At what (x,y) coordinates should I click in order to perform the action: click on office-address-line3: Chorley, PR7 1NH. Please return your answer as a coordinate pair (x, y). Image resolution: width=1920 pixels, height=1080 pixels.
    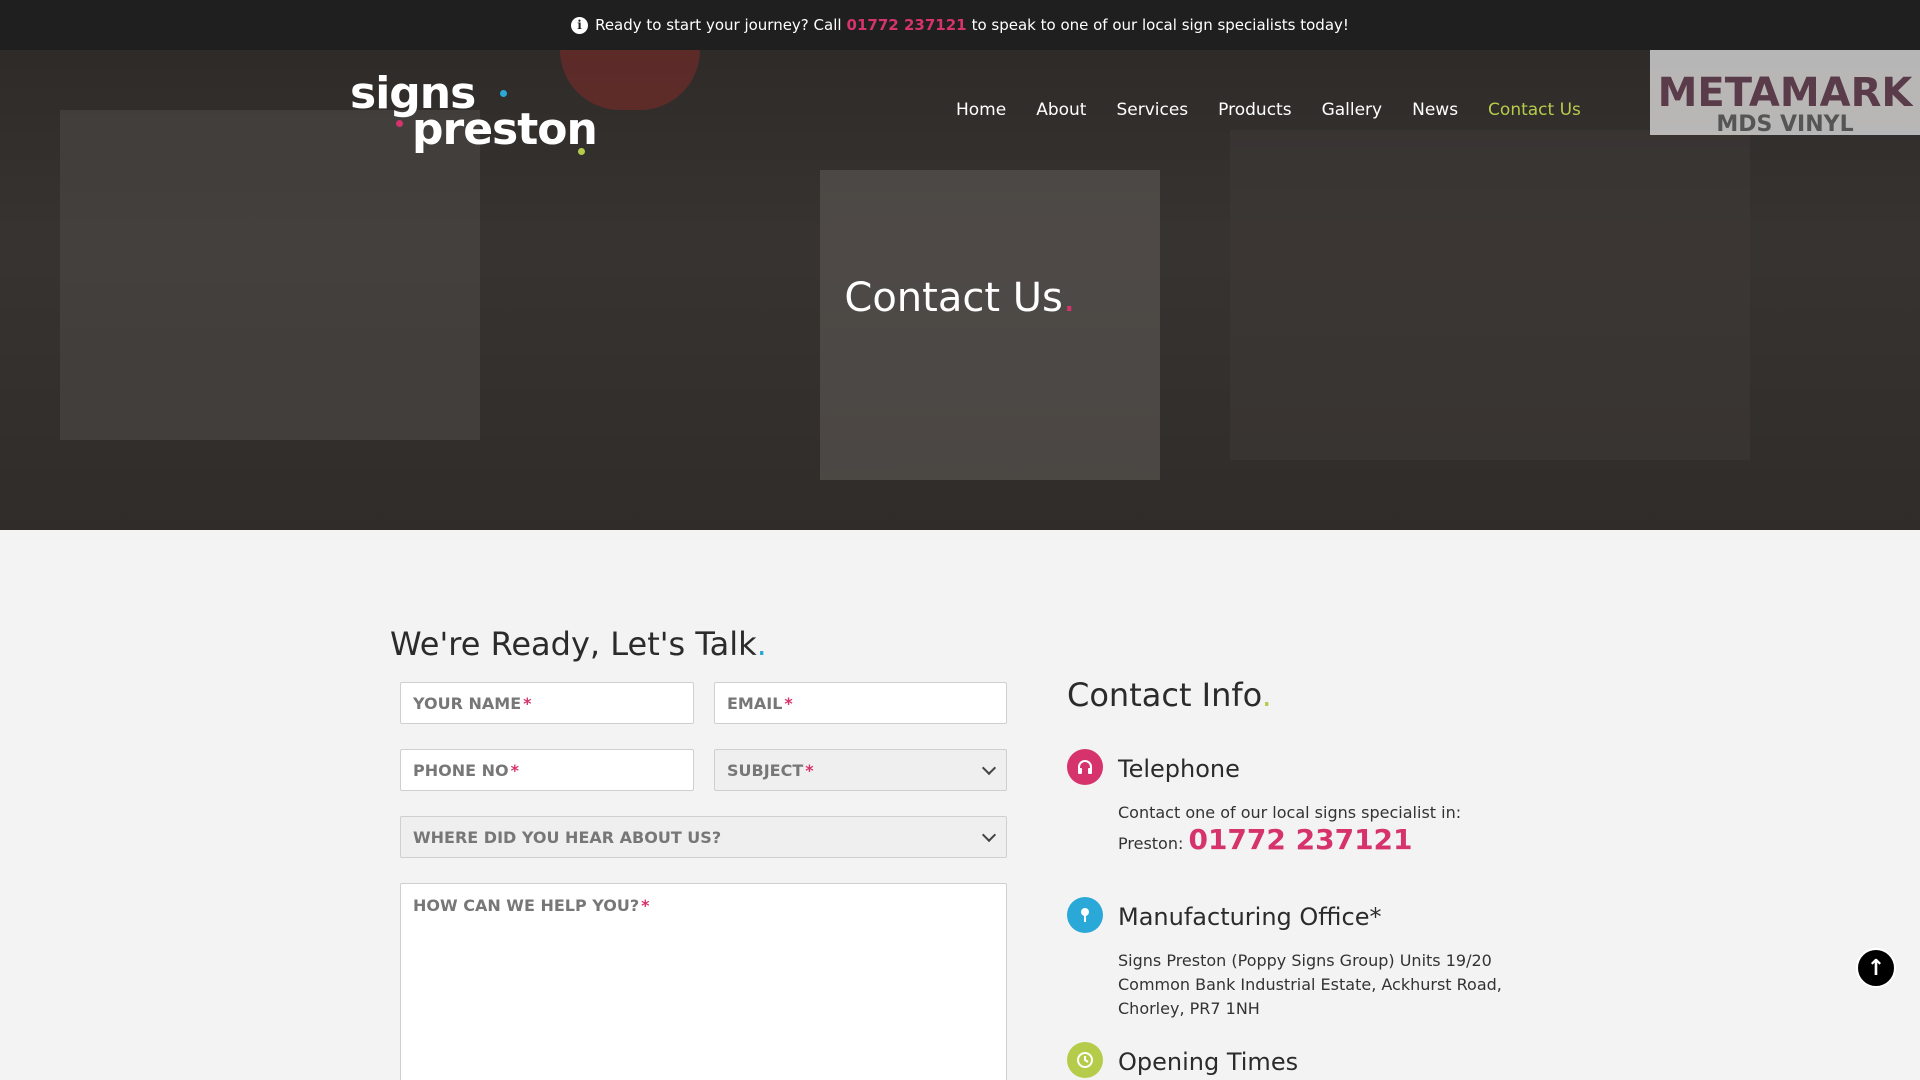
    Looking at the image, I should click on (1189, 1008).